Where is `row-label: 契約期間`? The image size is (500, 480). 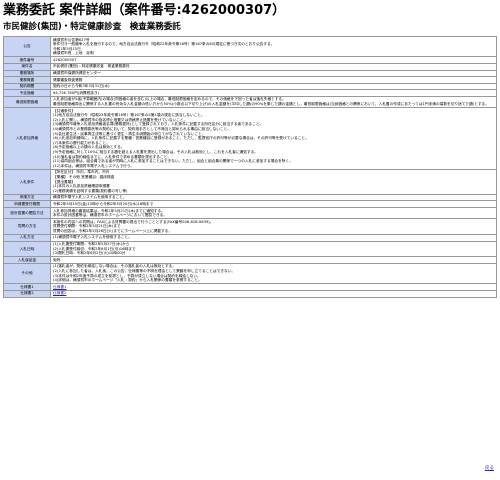
row-label: 契約期間 is located at coordinates (27, 86).